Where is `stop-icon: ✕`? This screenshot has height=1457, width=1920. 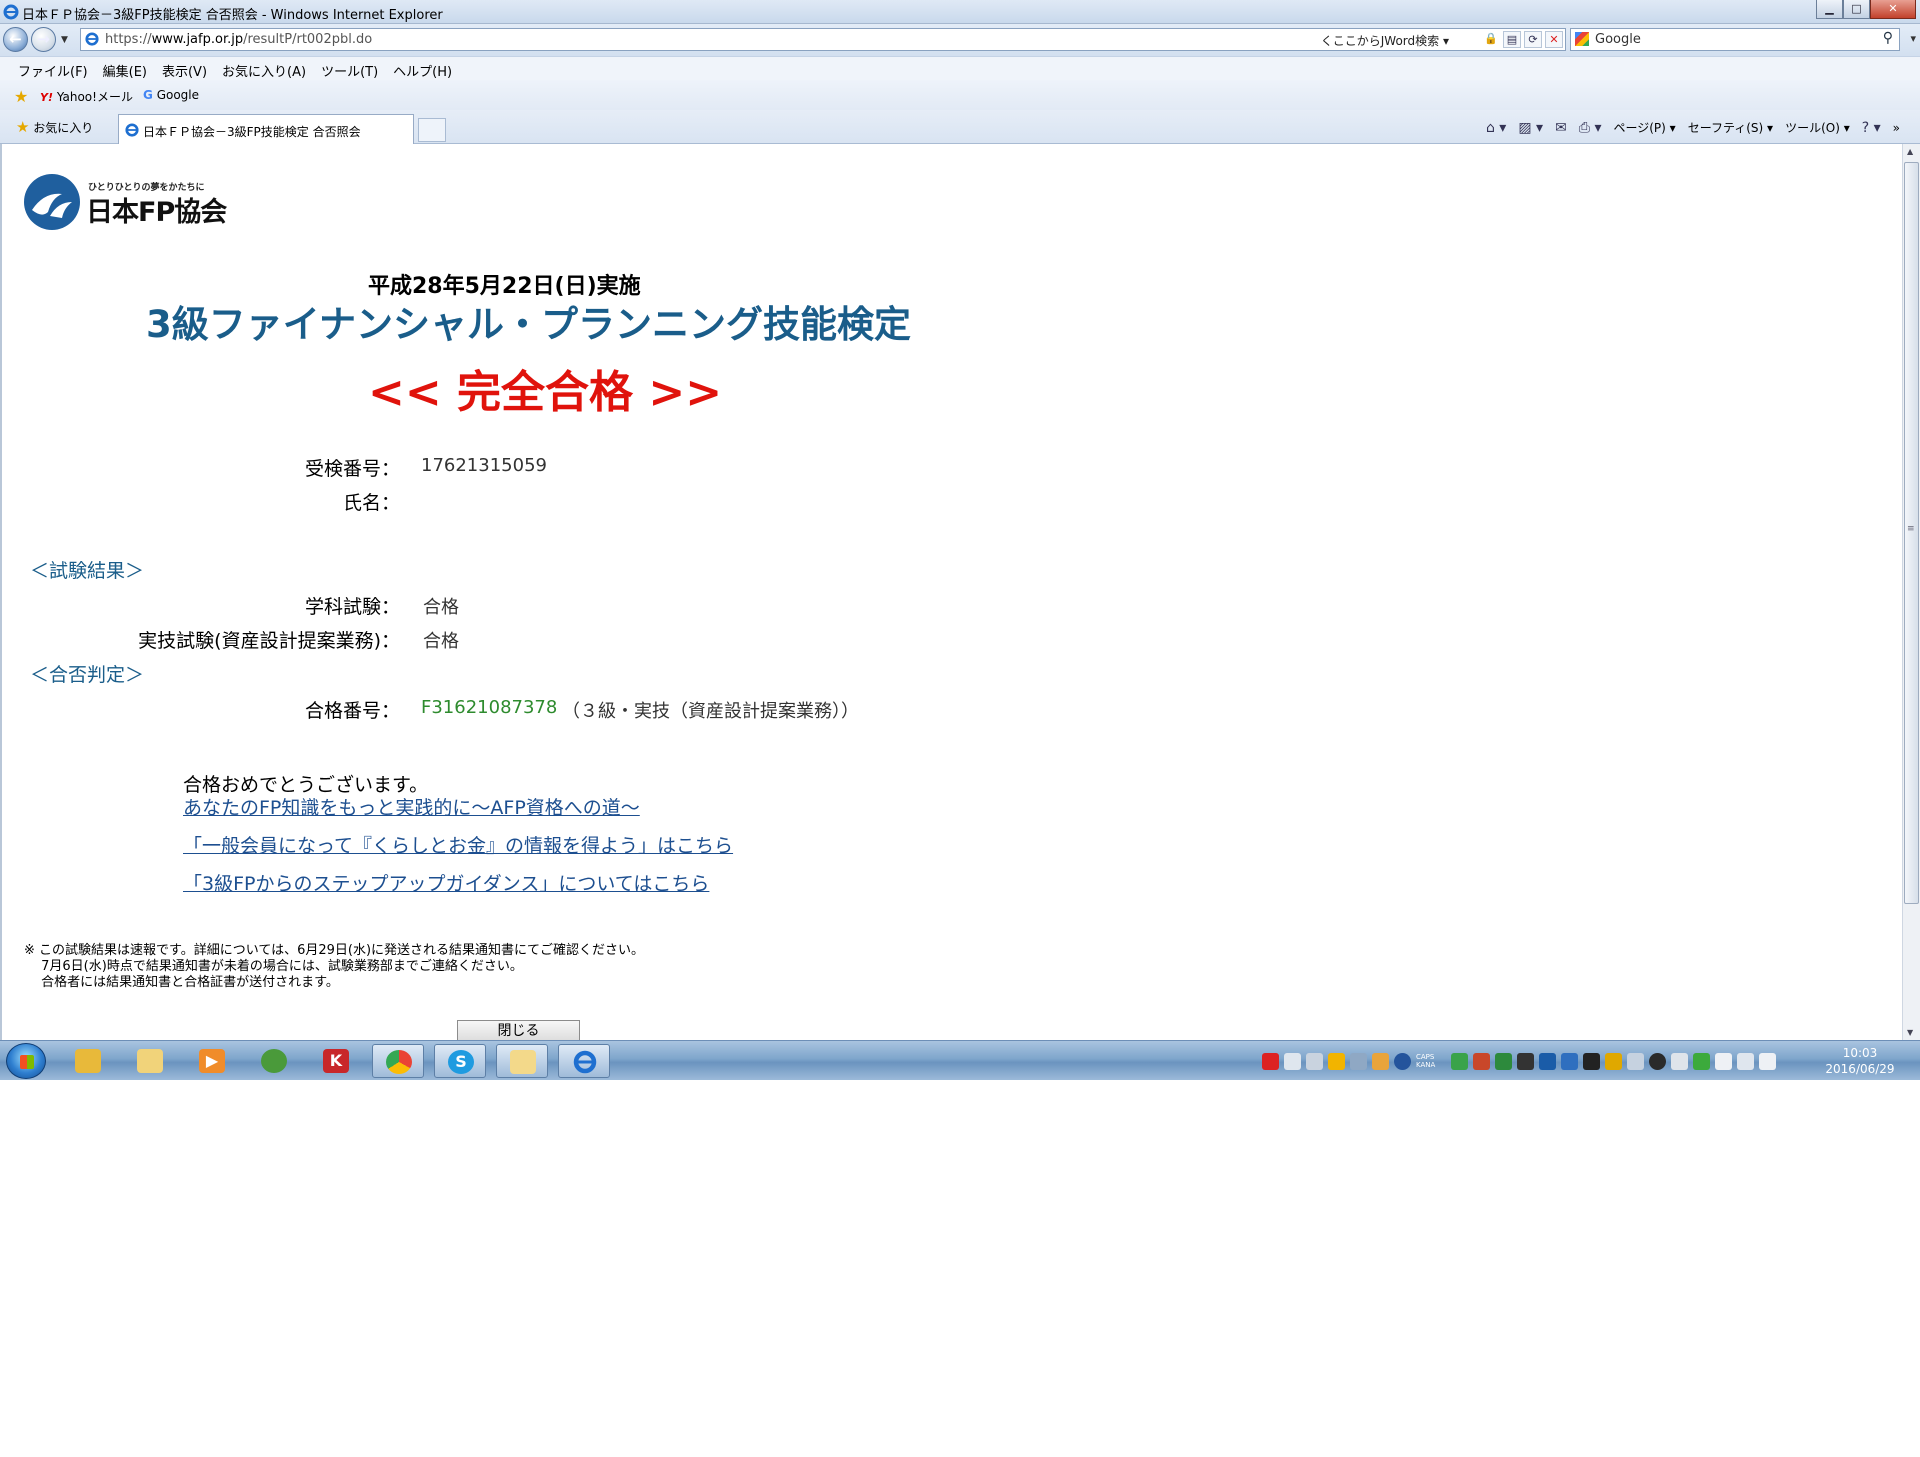
stop-icon: ✕ is located at coordinates (1554, 39).